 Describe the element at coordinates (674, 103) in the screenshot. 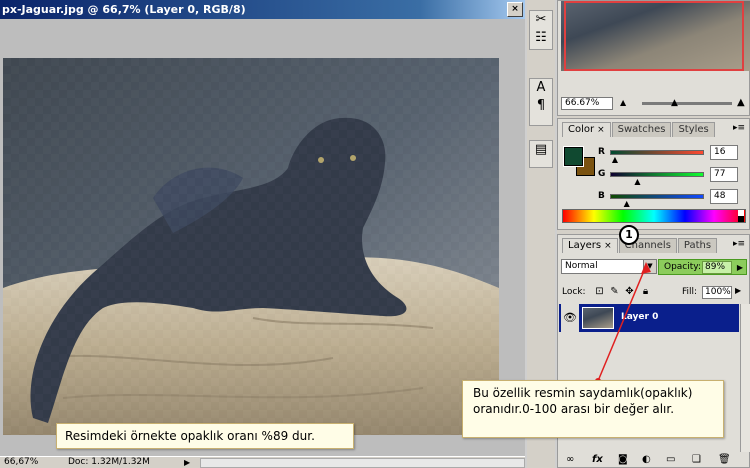

I see `zoom-slider-thumb-icon: ▲` at that location.